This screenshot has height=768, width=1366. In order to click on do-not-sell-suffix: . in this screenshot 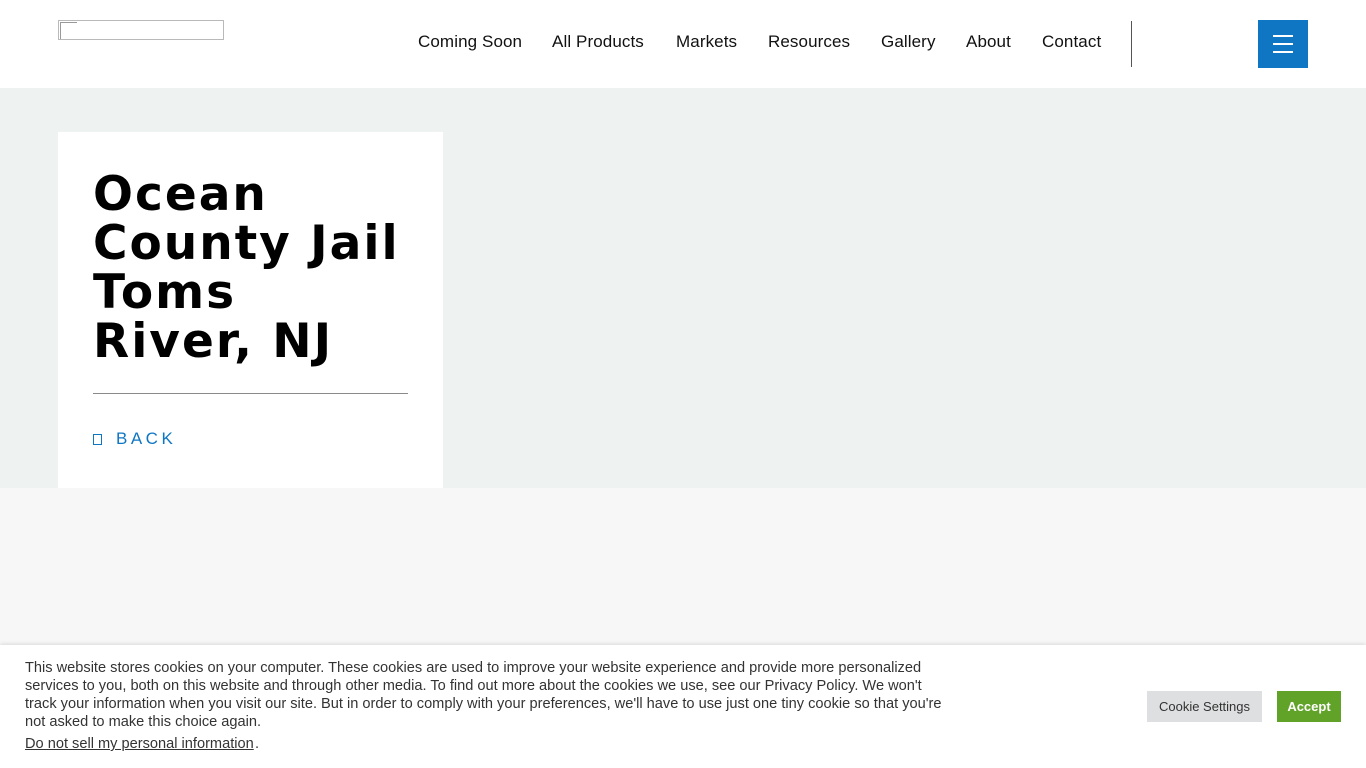, I will do `click(257, 744)`.